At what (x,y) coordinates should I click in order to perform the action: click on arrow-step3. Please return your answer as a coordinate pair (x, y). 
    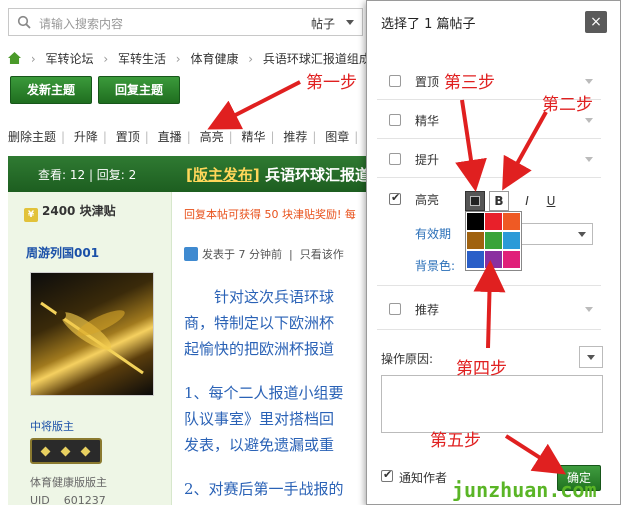
    Looking at the image, I should click on (471, 145).